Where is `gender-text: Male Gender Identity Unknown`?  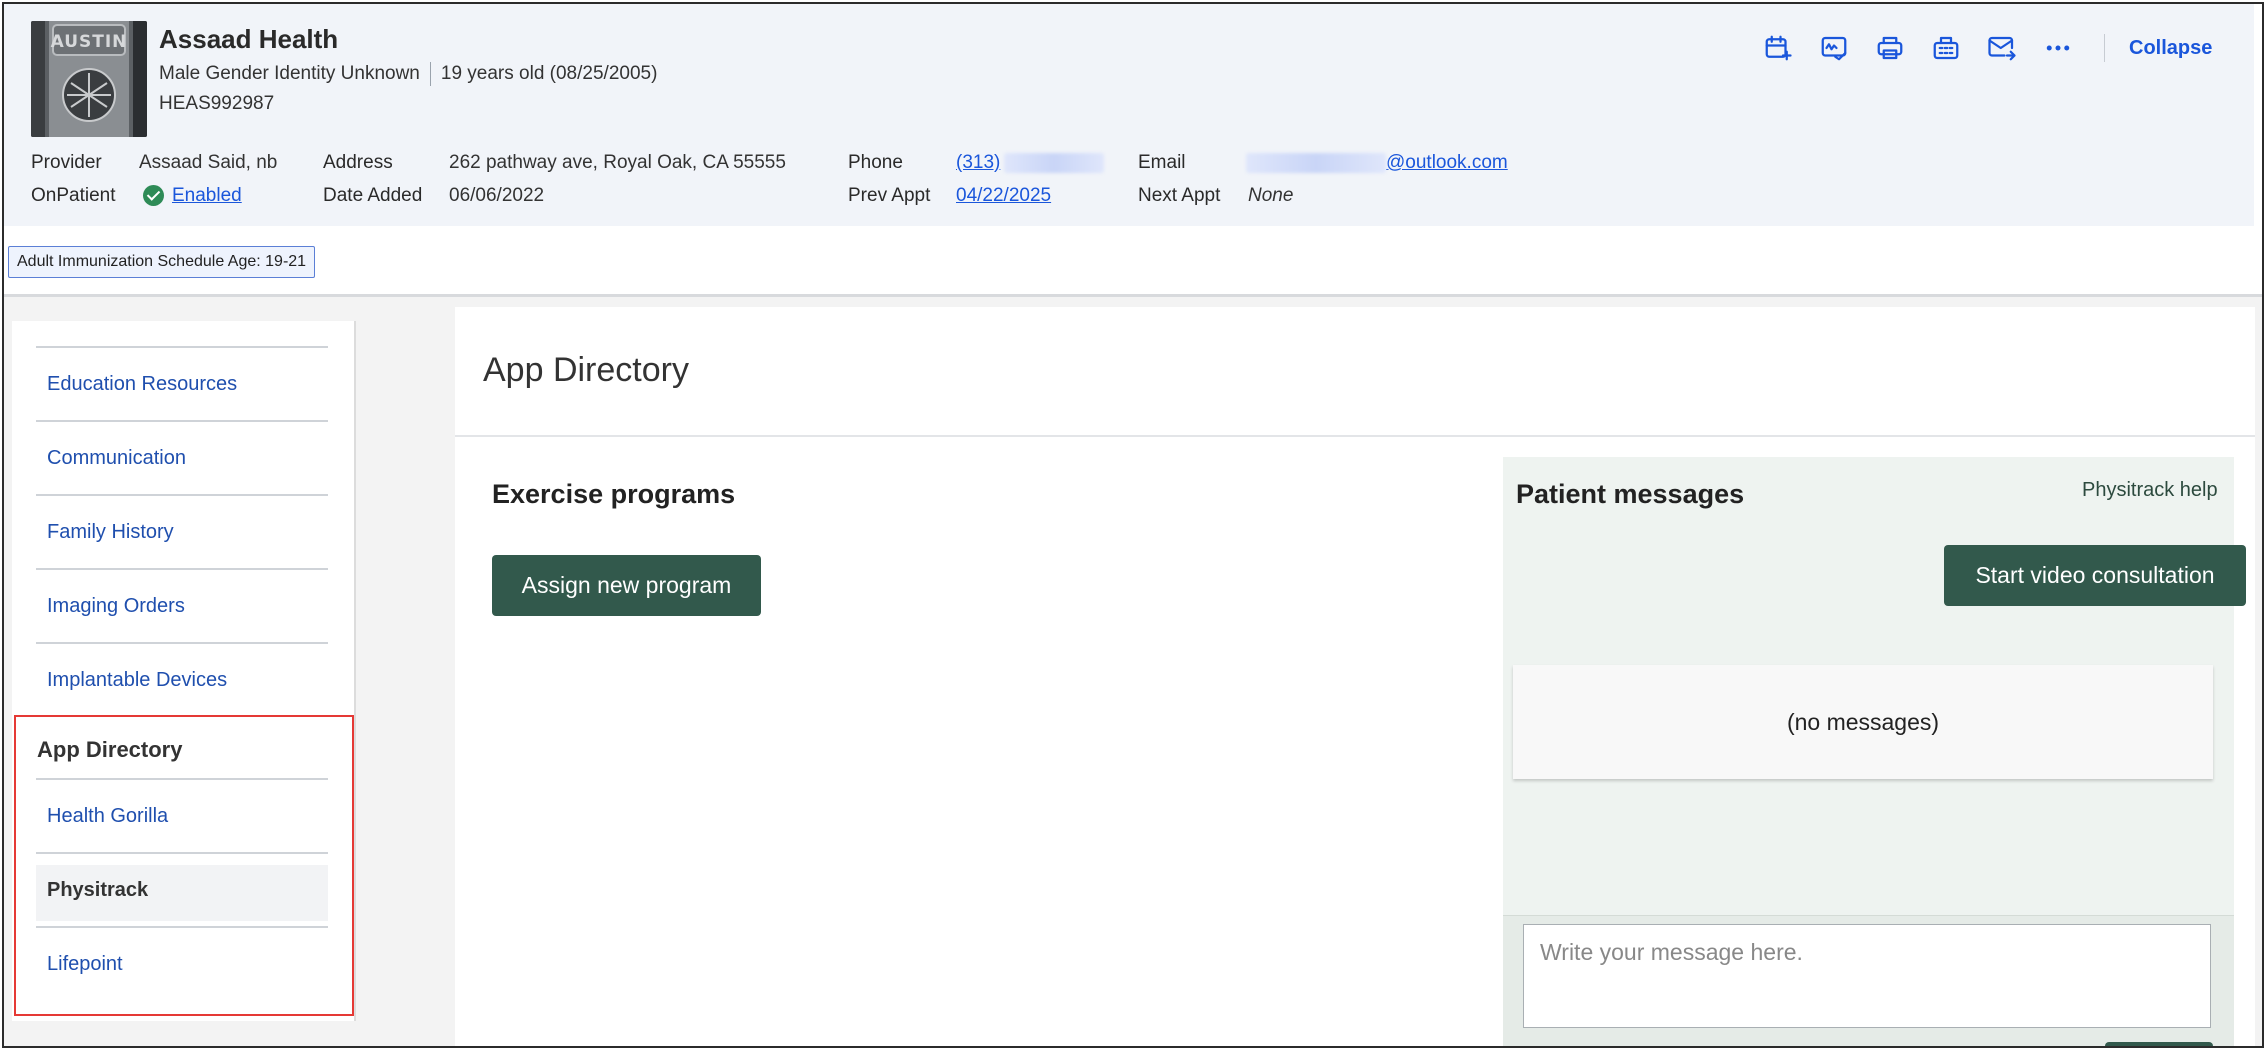 gender-text: Male Gender Identity Unknown is located at coordinates (289, 74).